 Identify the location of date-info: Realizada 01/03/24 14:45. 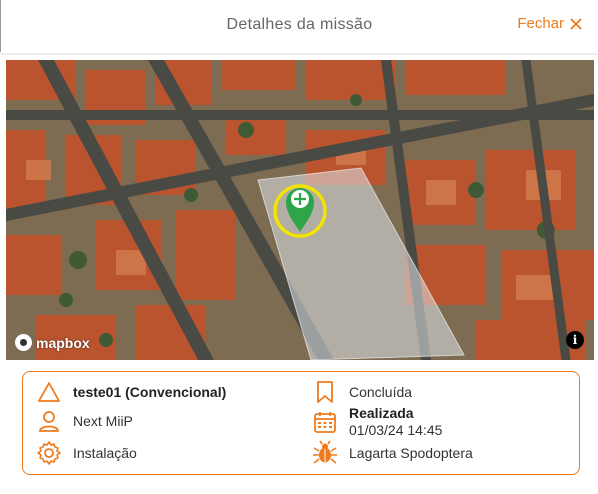
(395, 422).